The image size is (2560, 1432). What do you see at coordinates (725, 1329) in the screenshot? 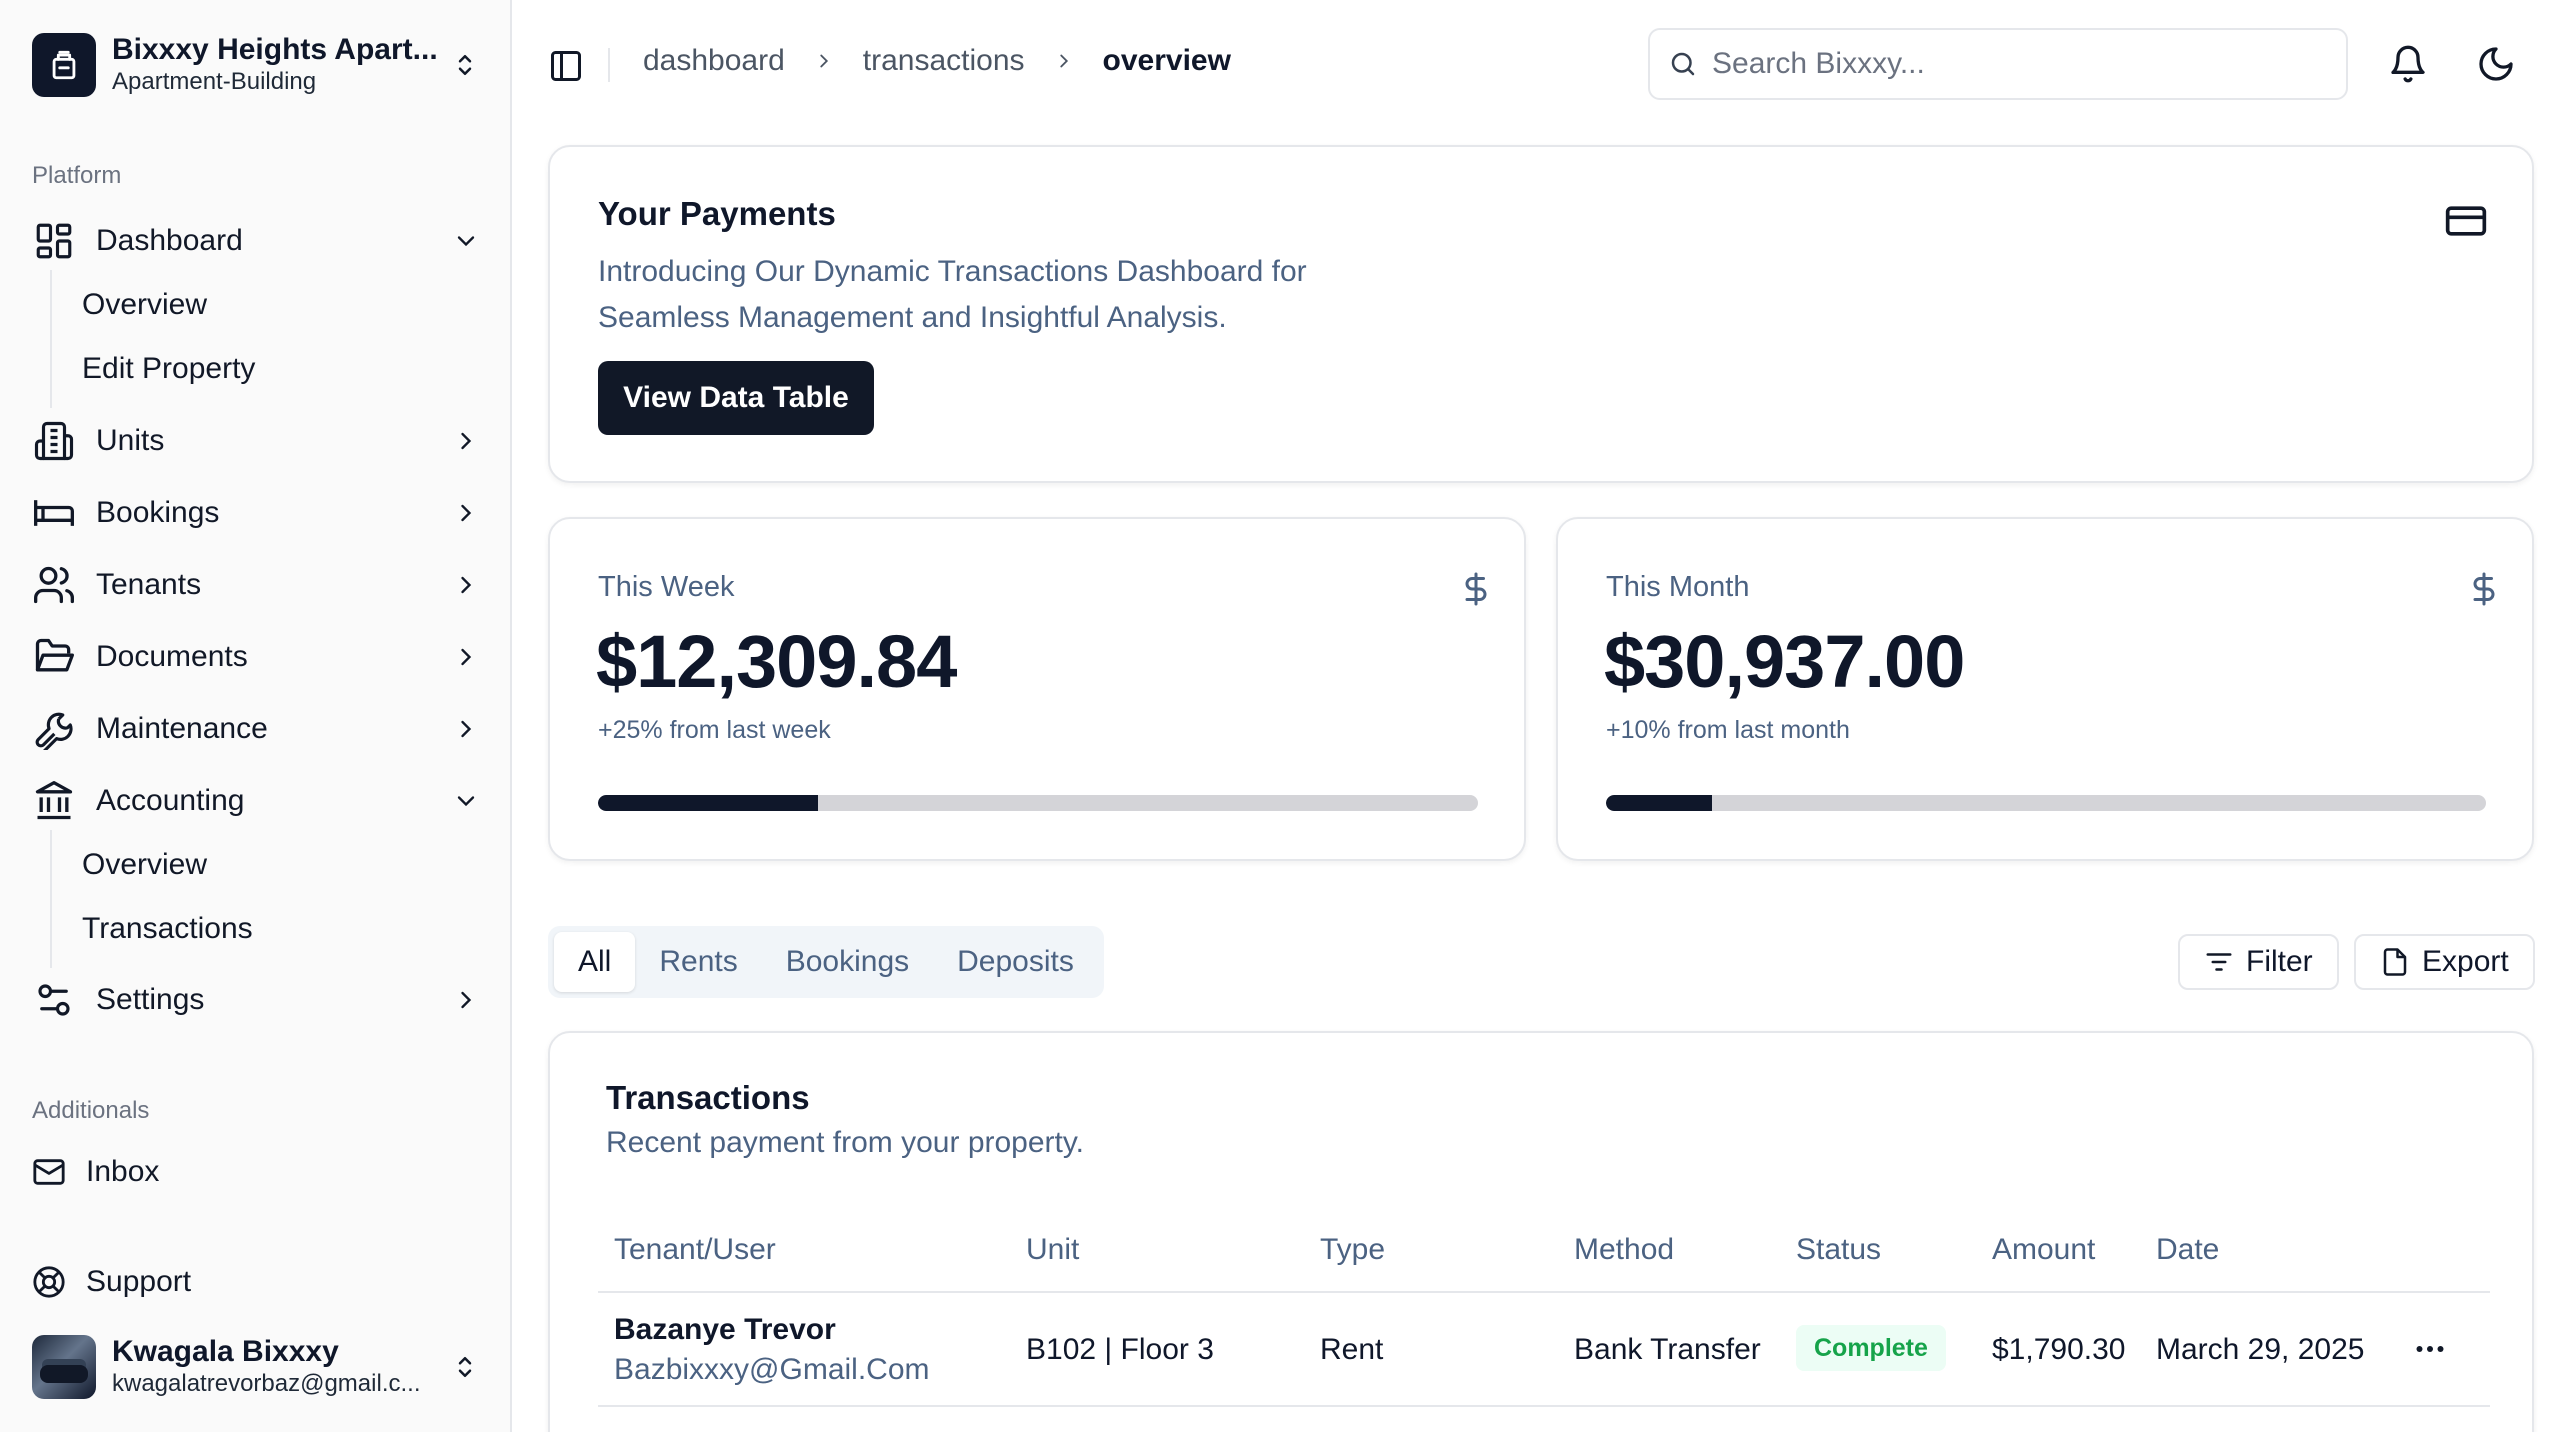
I see `tenant-name: Bazanye Trevor` at bounding box center [725, 1329].